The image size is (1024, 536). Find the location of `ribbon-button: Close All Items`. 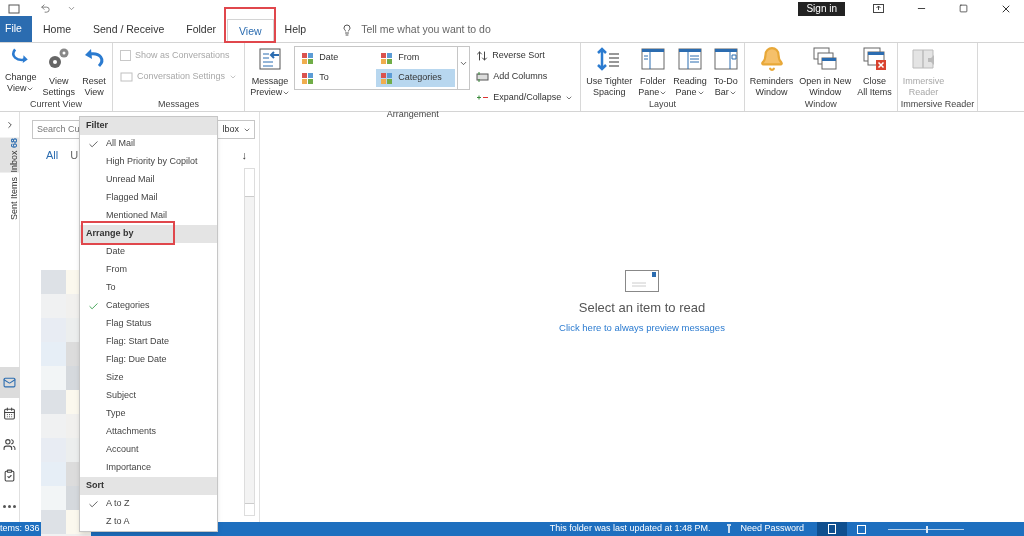

ribbon-button: Close All Items is located at coordinates (874, 70).